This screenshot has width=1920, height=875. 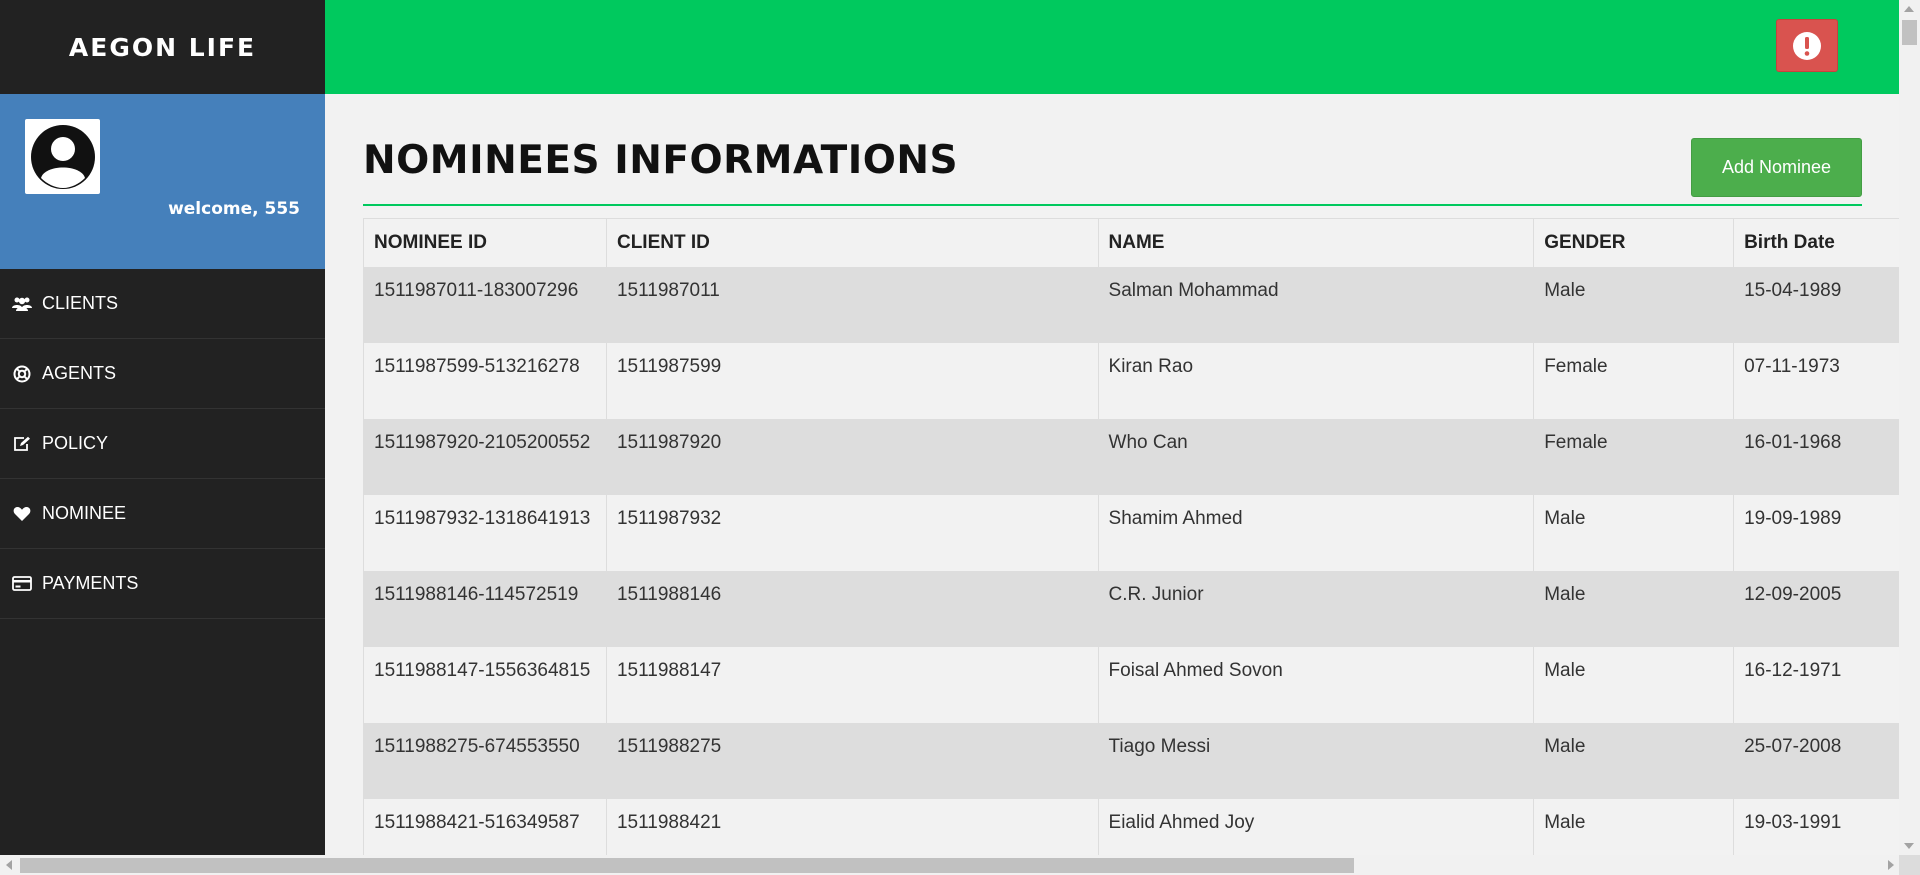 I want to click on scroll-left-arrow-icon, so click(x=9, y=865).